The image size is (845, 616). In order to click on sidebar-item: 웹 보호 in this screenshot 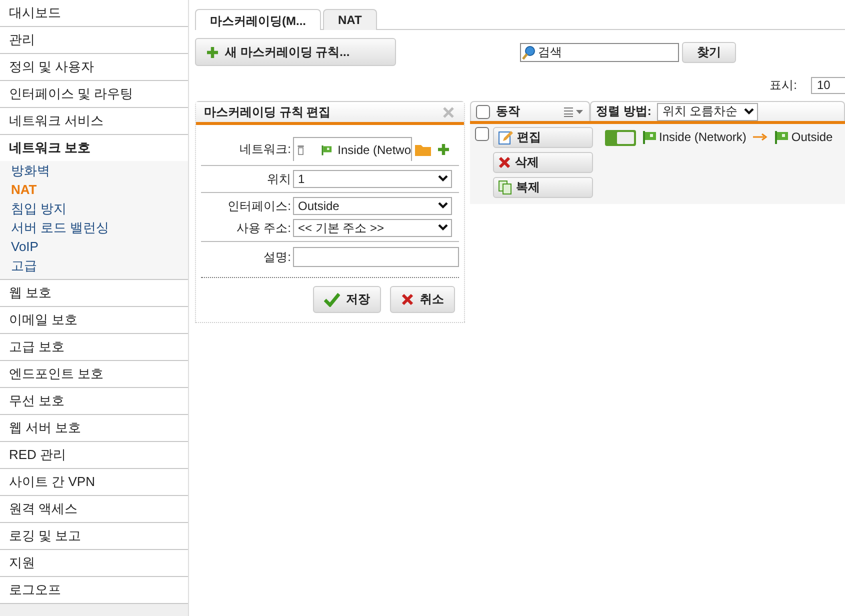, I will do `click(94, 293)`.